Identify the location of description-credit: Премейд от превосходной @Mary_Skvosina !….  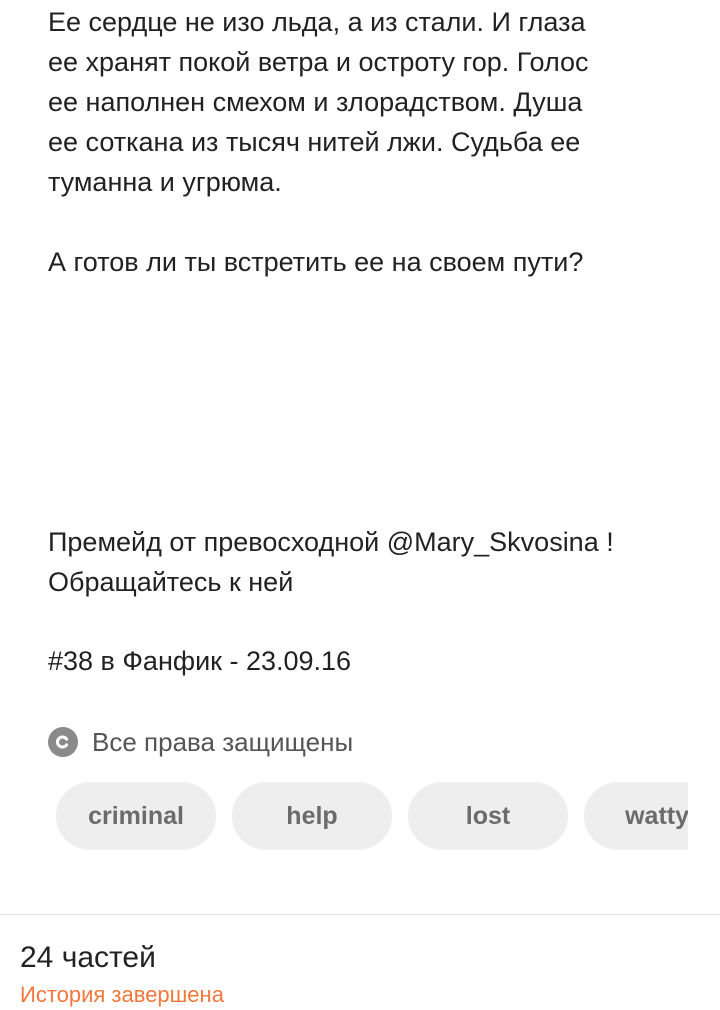
(331, 562).